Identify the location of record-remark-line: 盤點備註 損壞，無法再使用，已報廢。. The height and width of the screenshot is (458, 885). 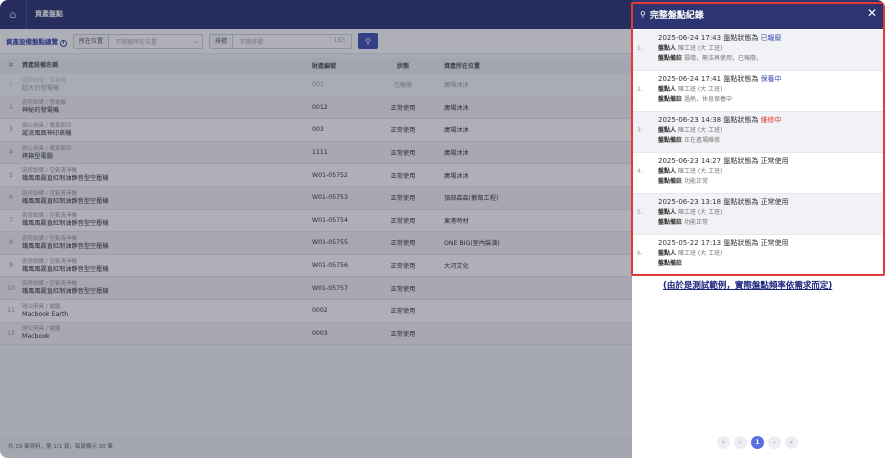
(770, 59).